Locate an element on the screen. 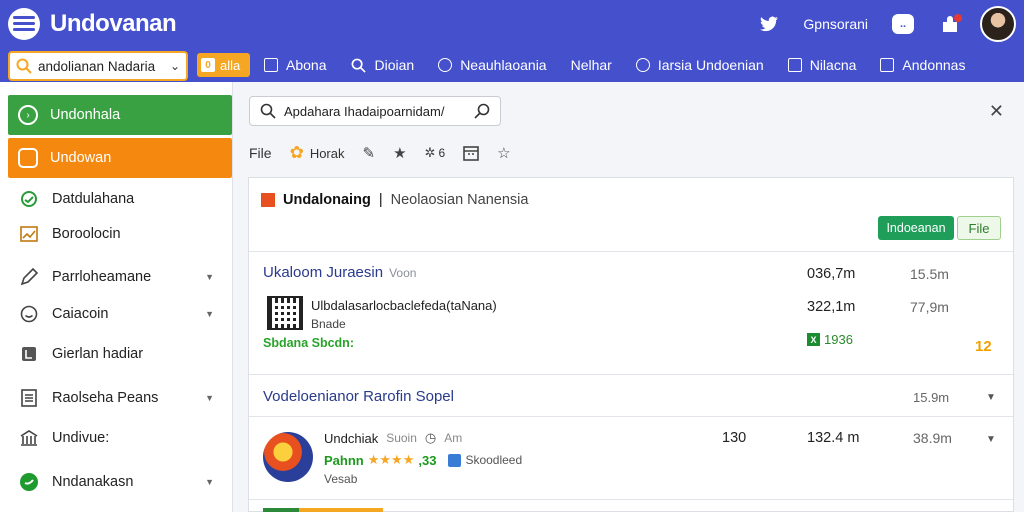 Image resolution: width=1024 pixels, height=512 pixels. sidebar-item-label: Undowan is located at coordinates (81, 158).